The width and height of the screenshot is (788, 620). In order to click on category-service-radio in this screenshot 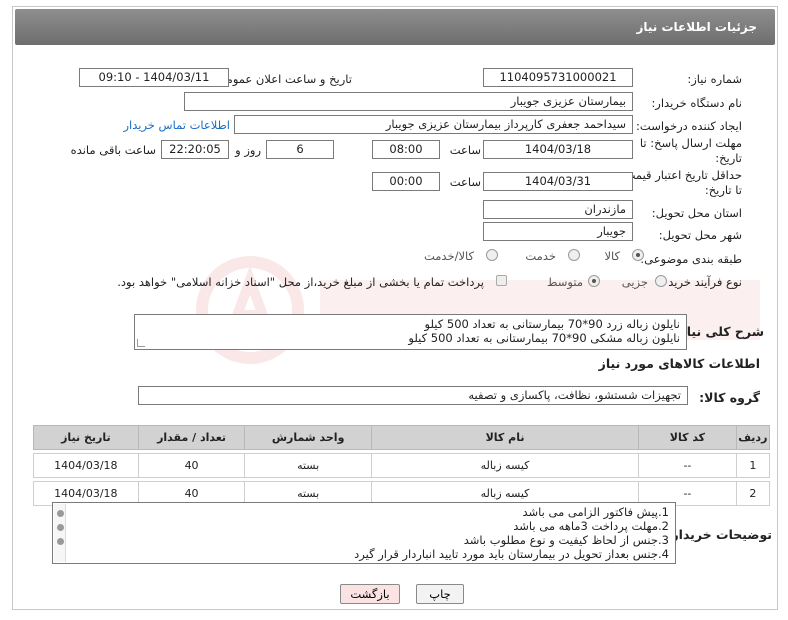, I will do `click(574, 255)`.